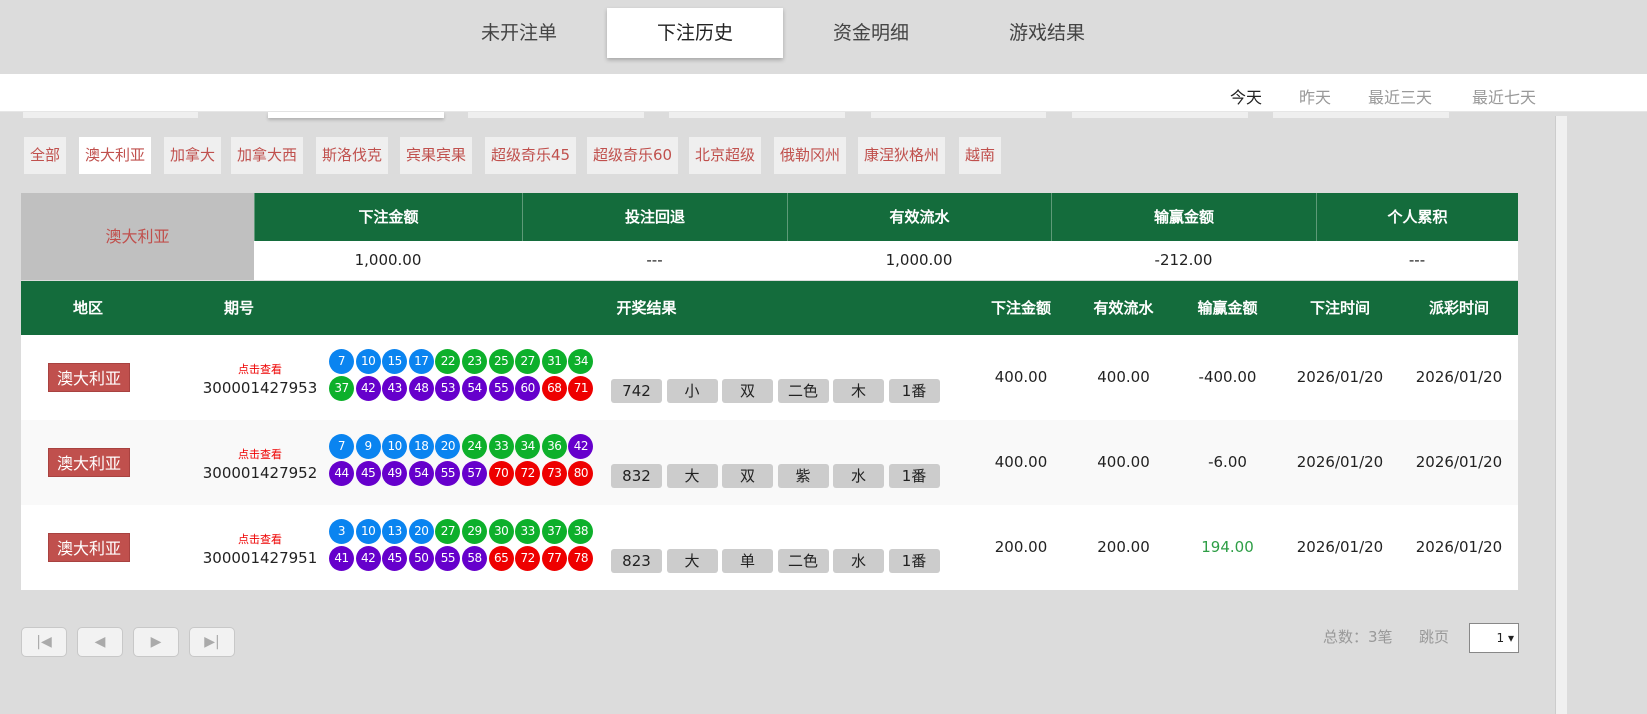  Describe the element at coordinates (810, 155) in the screenshot. I see `region-chip: 俄勒冈州` at that location.